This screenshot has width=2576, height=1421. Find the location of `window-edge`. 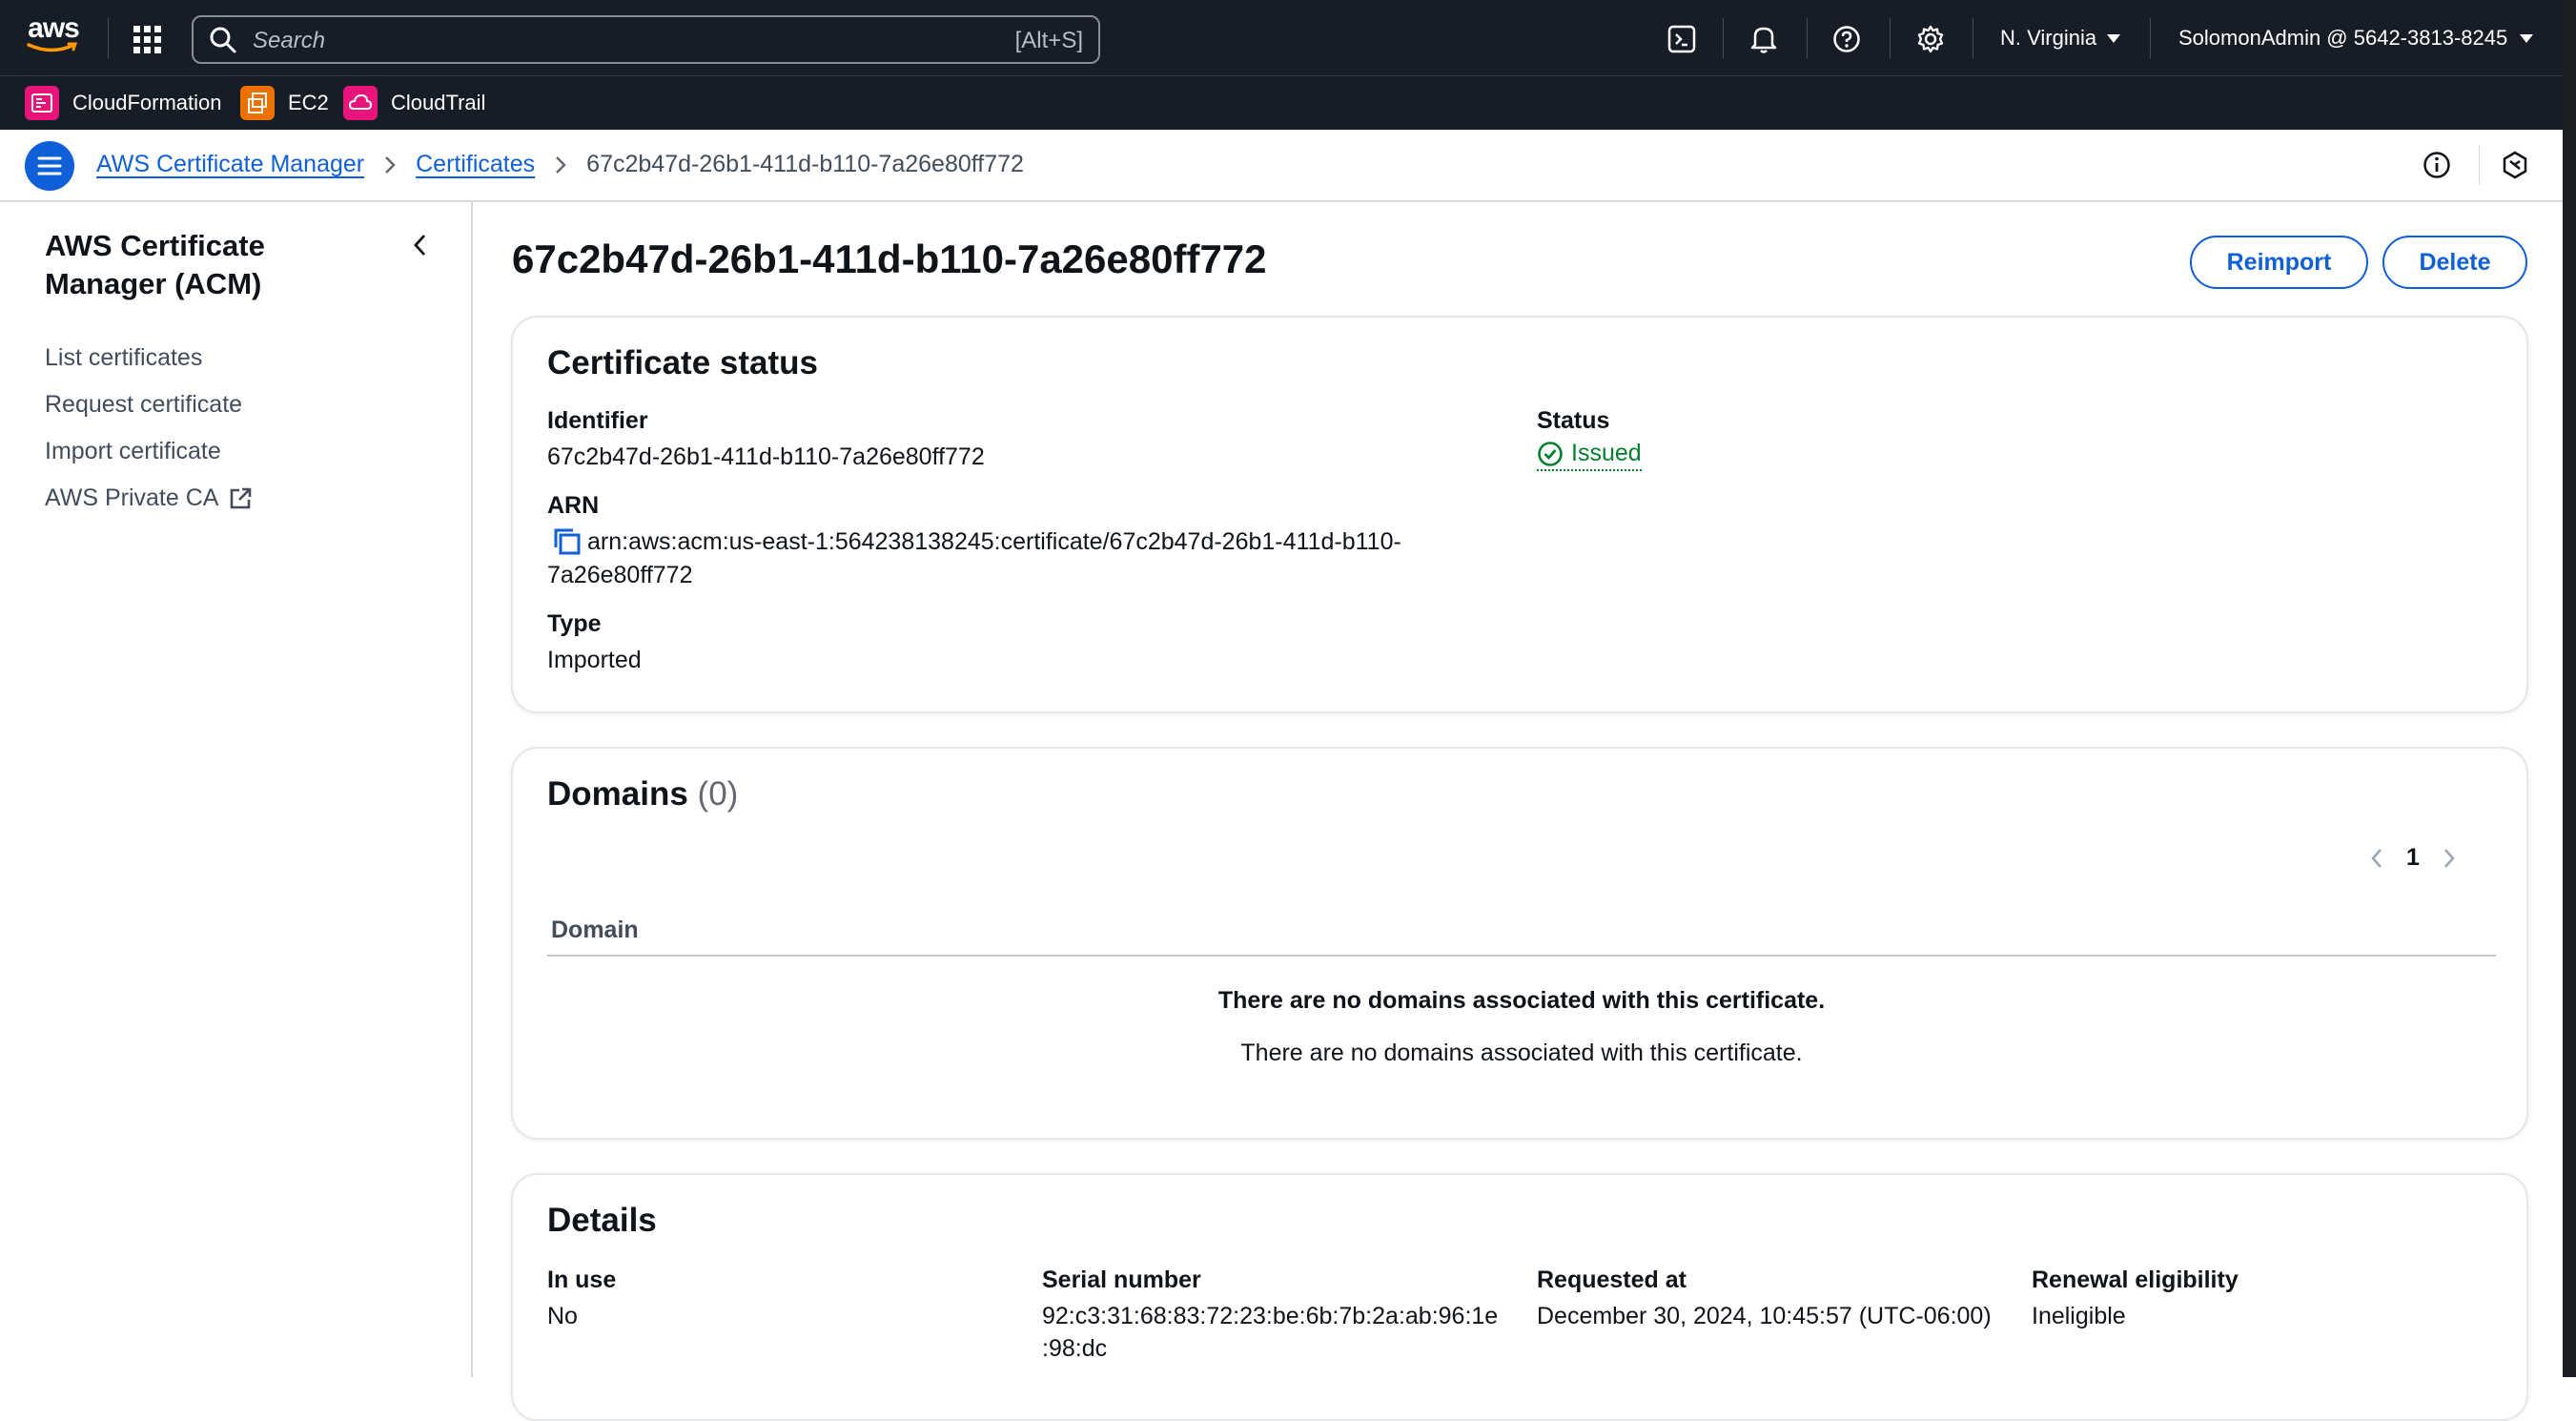

window-edge is located at coordinates (2569, 688).